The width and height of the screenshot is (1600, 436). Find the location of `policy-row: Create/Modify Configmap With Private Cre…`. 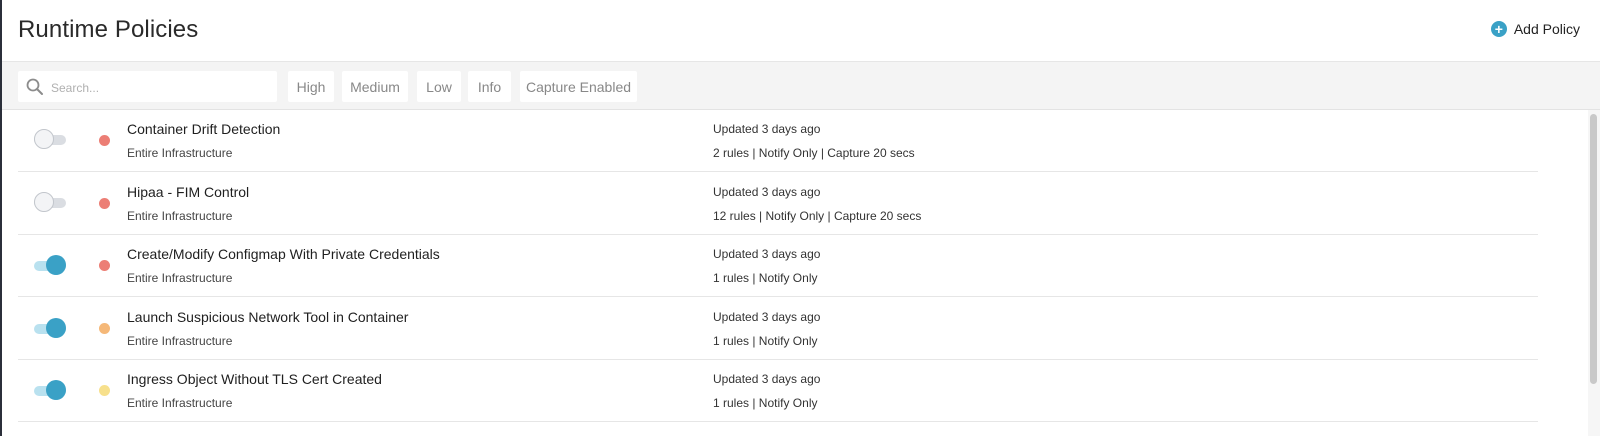

policy-row: Create/Modify Configmap With Private Cre… is located at coordinates (778, 266).